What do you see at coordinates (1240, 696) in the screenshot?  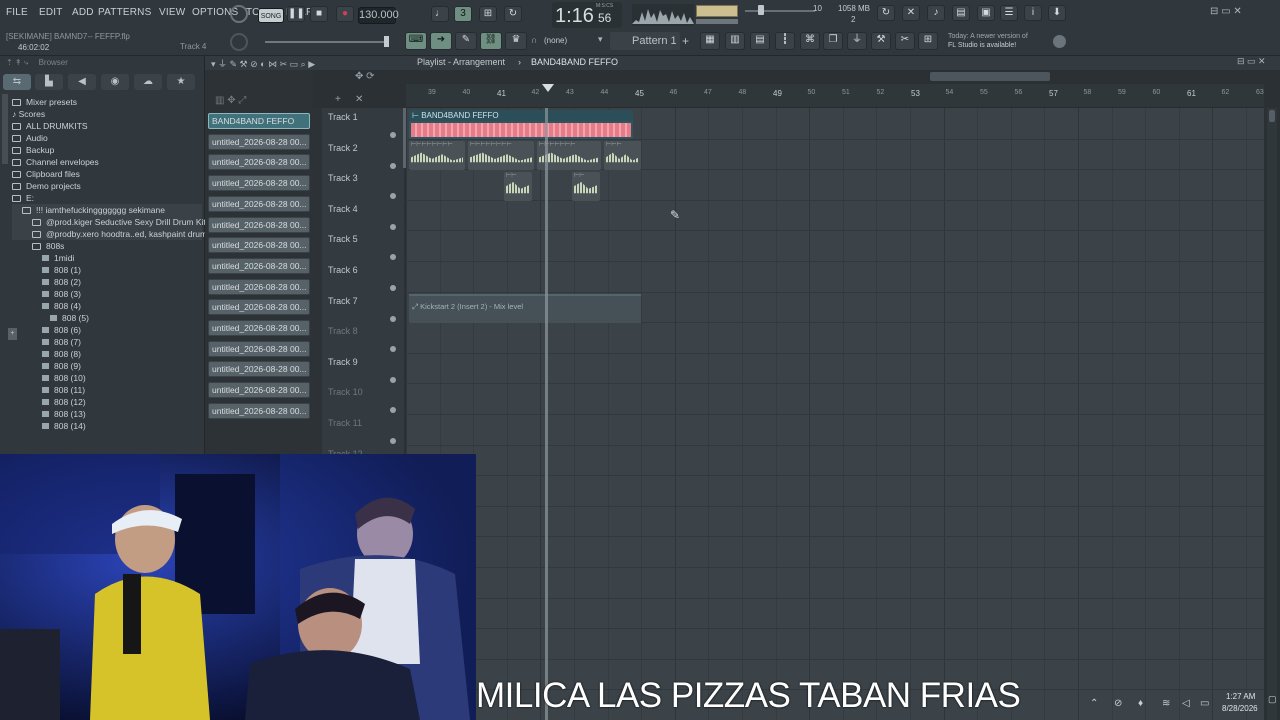 I see `tray-clock-time: 1:27 AM` at bounding box center [1240, 696].